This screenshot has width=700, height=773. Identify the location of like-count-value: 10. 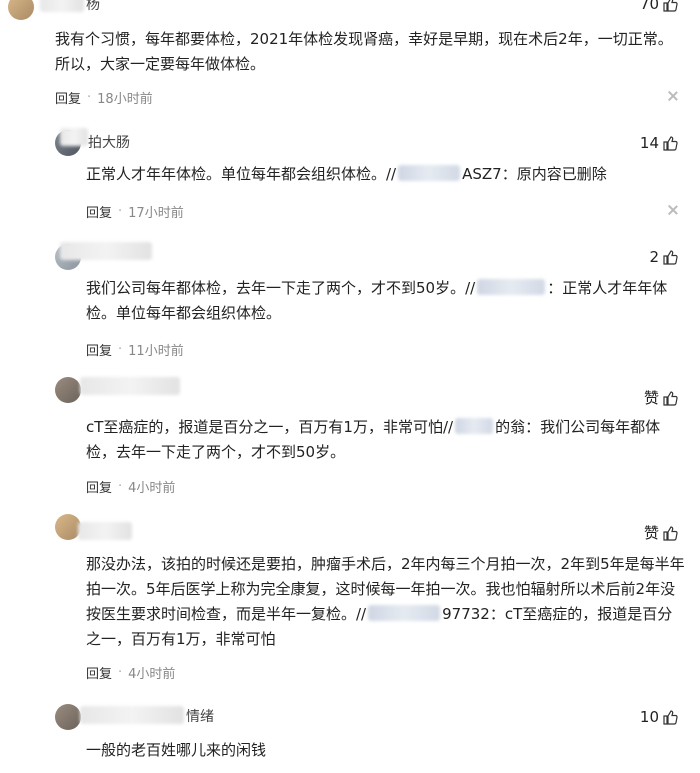
(649, 717).